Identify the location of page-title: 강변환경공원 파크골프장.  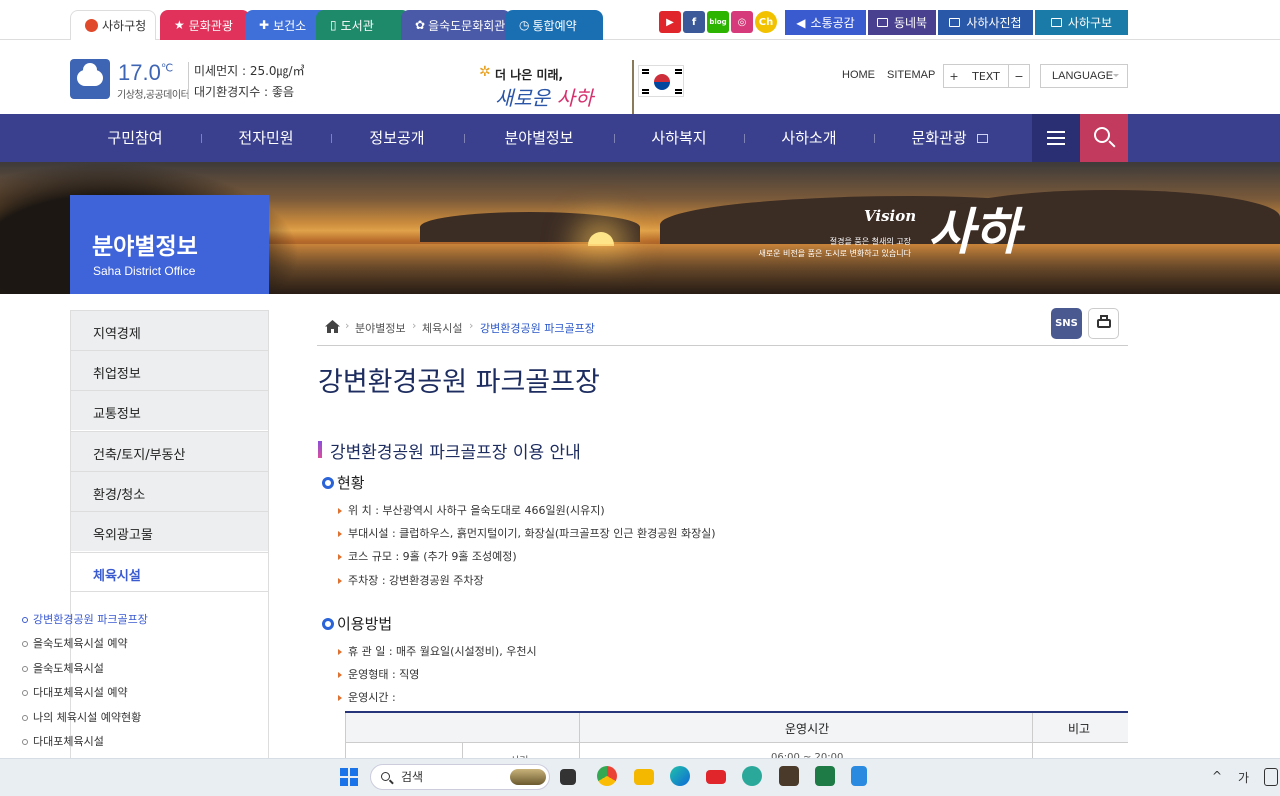
(459, 382).